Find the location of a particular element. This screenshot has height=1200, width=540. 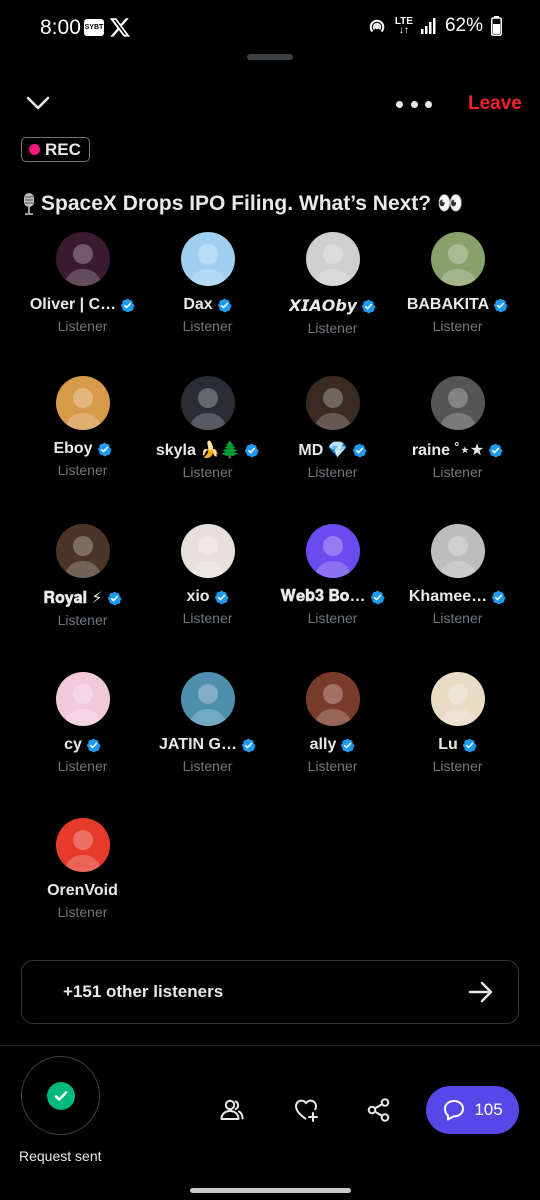

bottom-divider is located at coordinates (270, 1045).